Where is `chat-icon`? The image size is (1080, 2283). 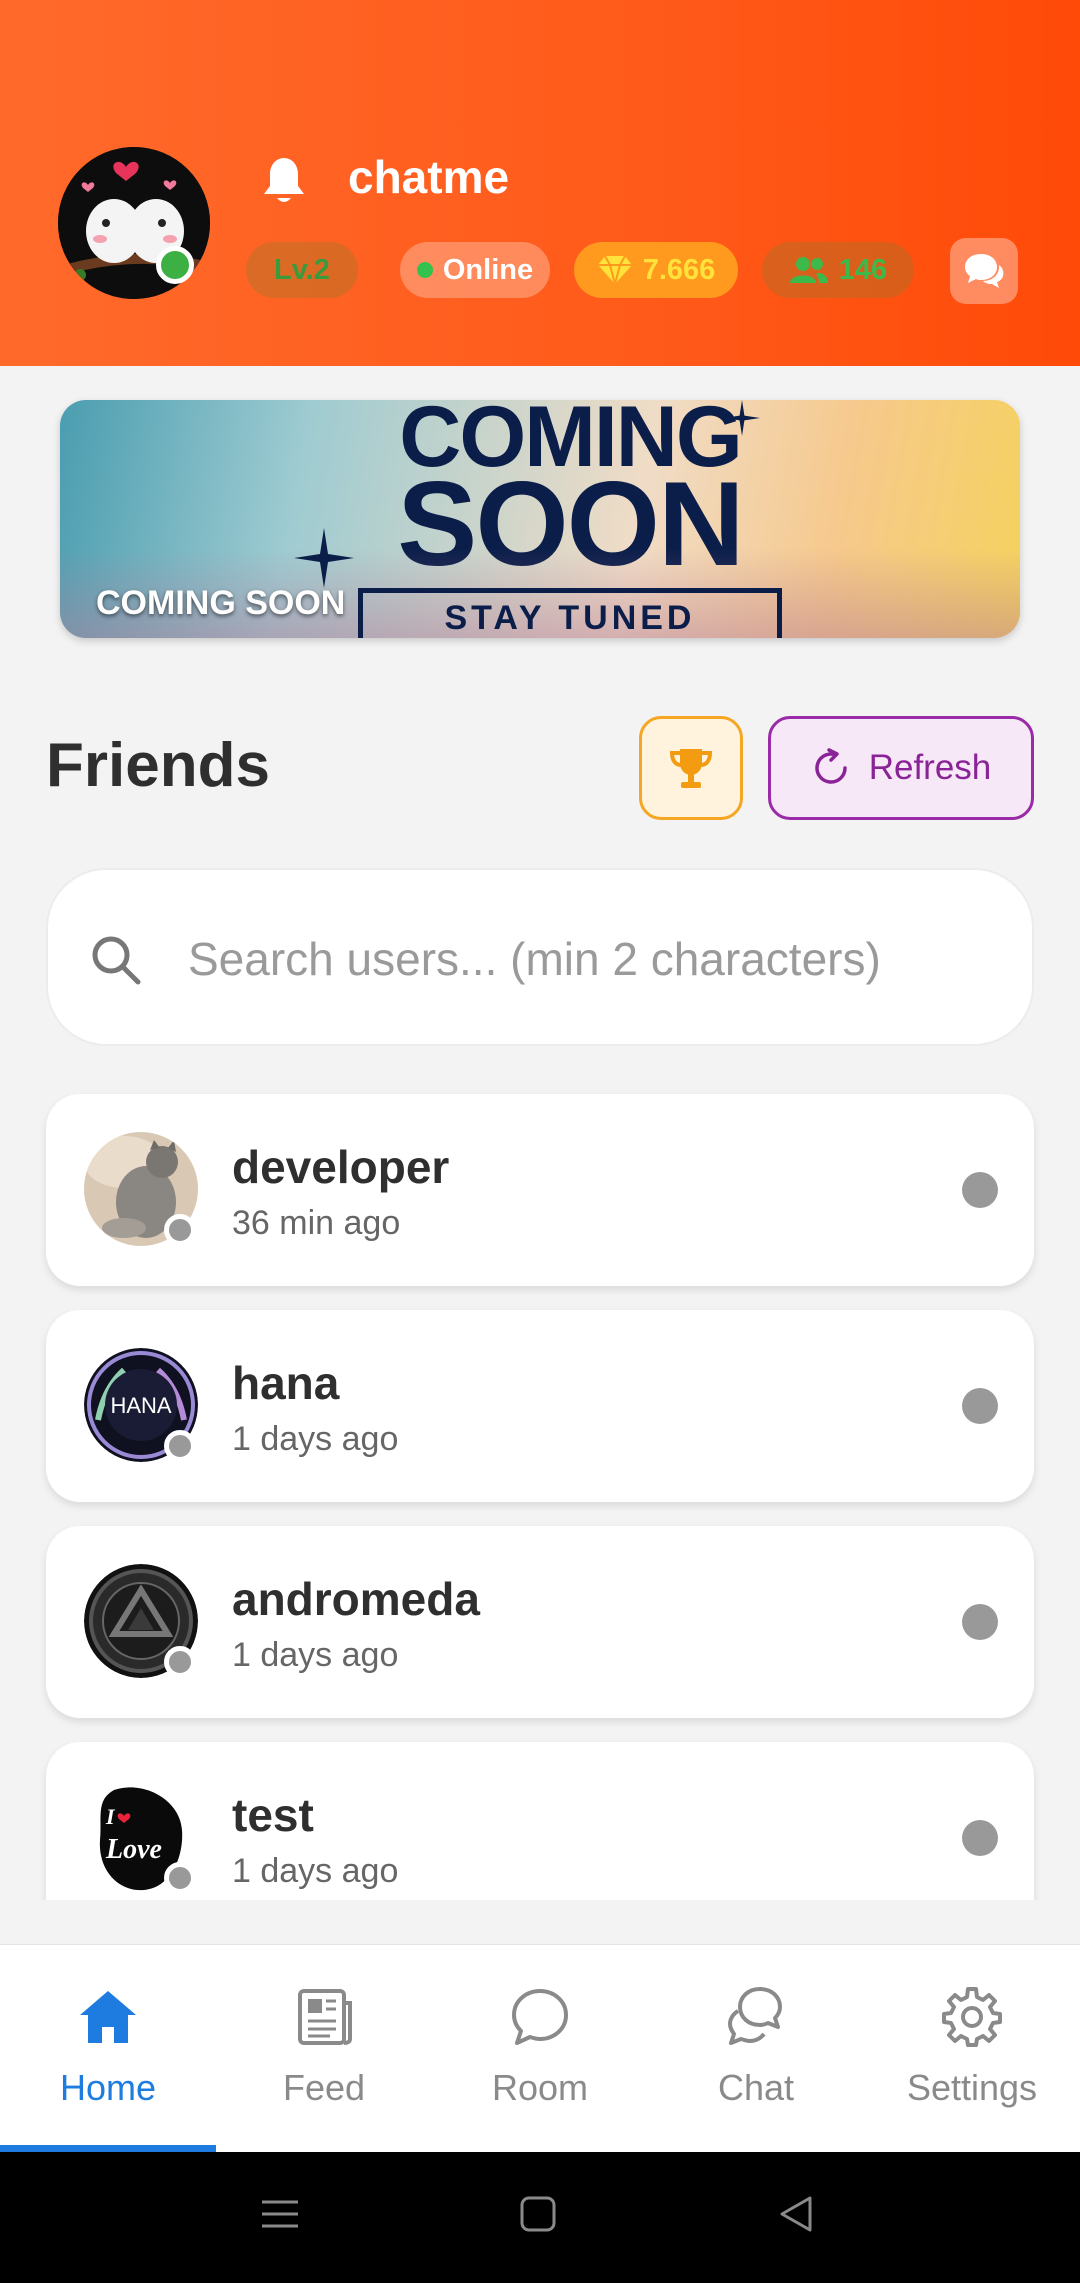
chat-icon is located at coordinates (755, 2016).